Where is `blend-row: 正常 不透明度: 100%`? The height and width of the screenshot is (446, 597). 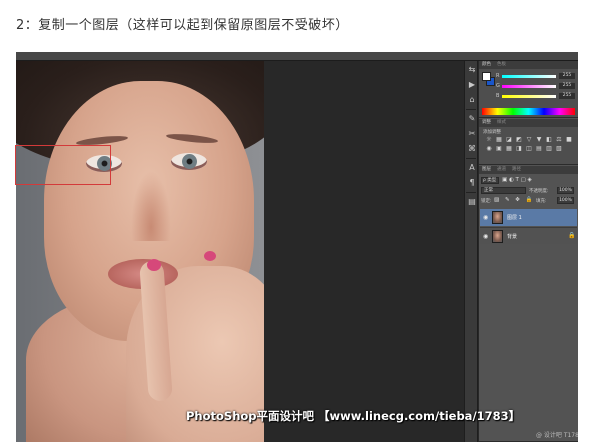 blend-row: 正常 不透明度: 100% is located at coordinates (528, 191).